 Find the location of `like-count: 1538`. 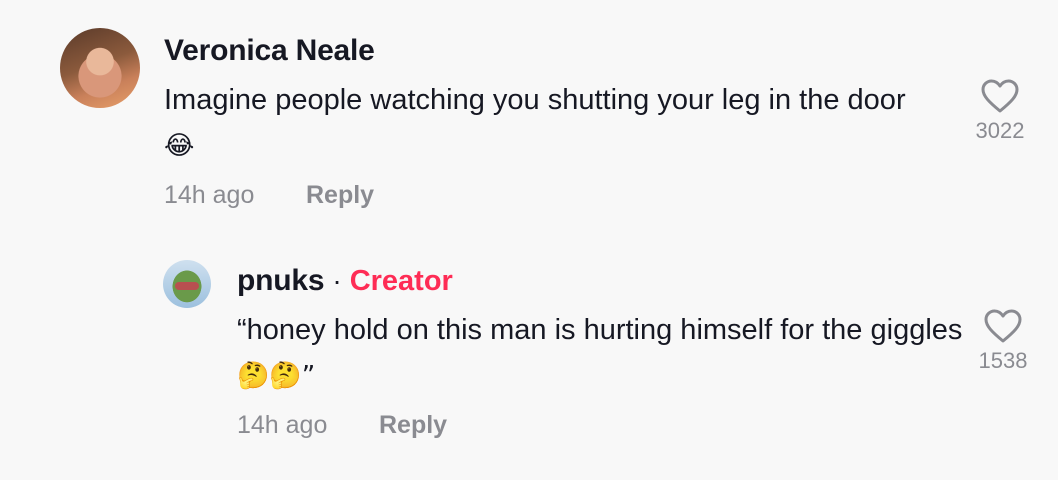

like-count: 1538 is located at coordinates (1003, 360).